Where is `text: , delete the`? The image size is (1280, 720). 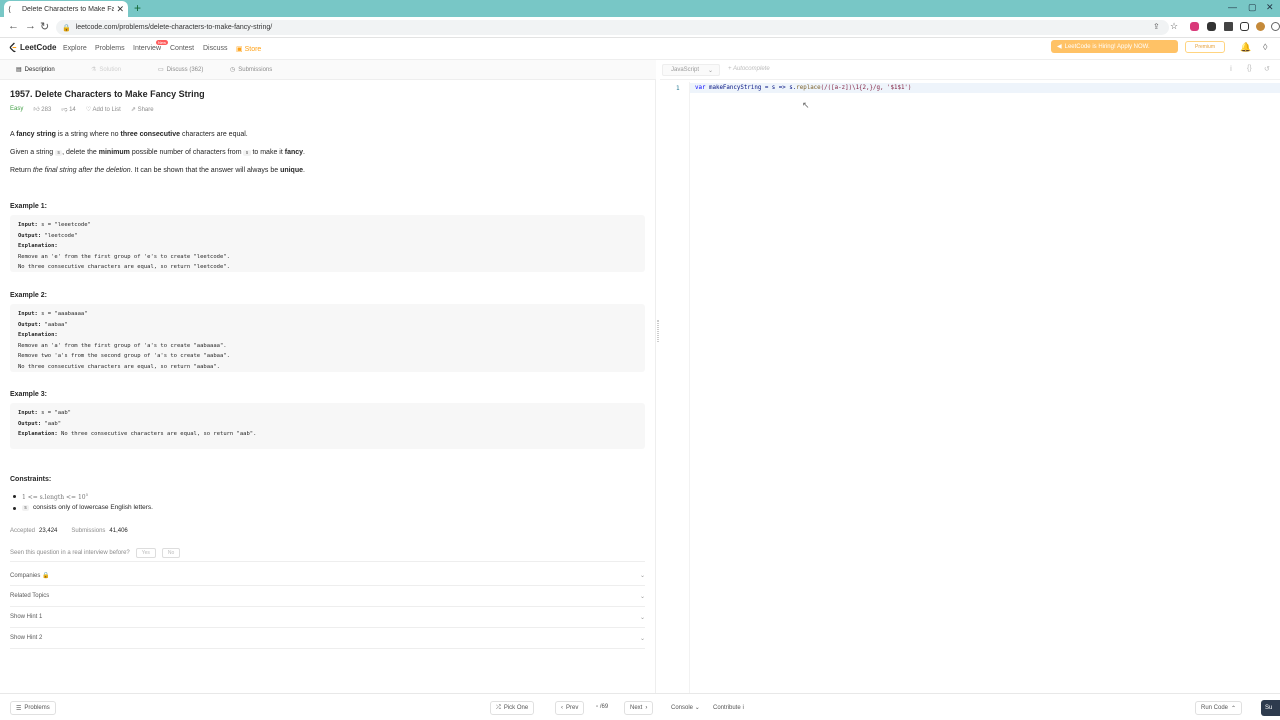
text: , delete the is located at coordinates (80, 152).